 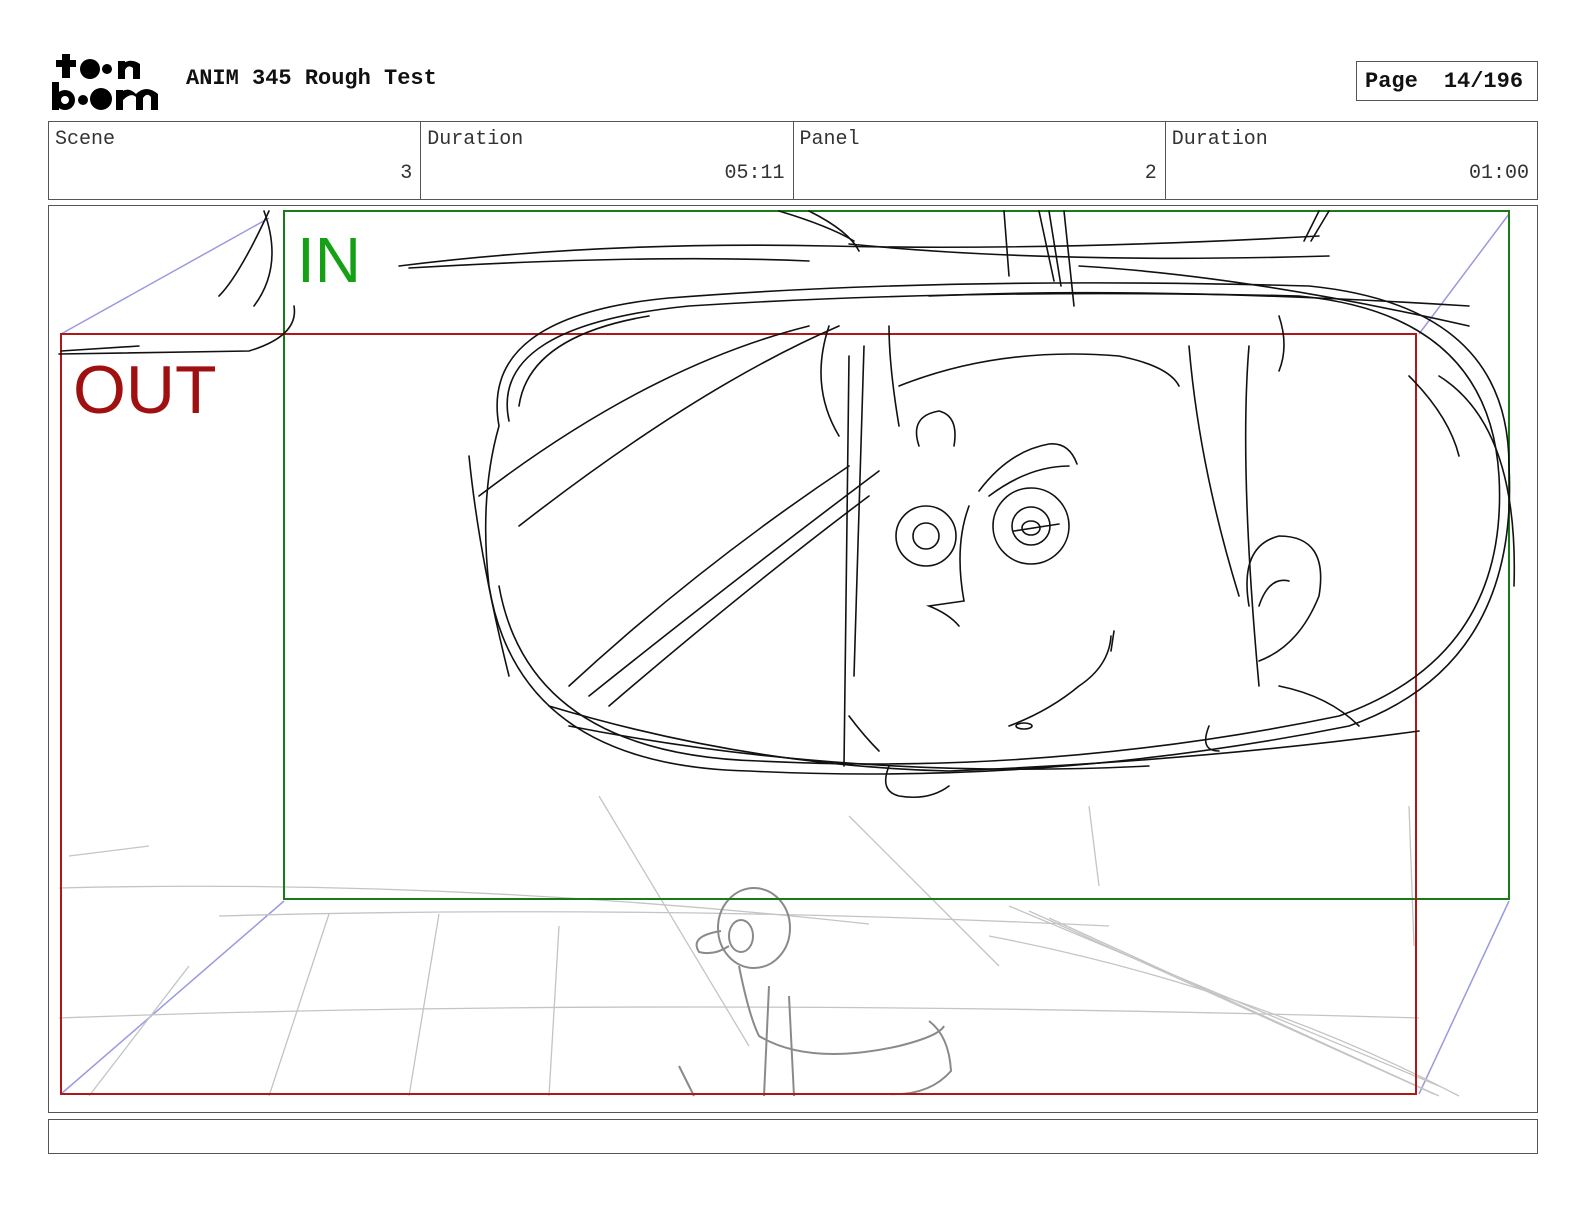 I want to click on panel-duration-label: Duration, so click(x=1219, y=139).